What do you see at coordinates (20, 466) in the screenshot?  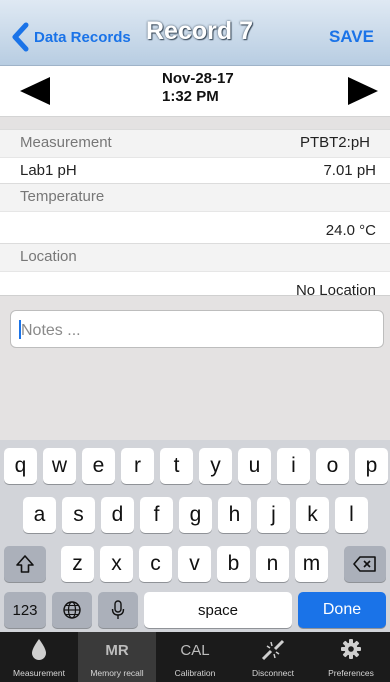 I see `key-q: q` at bounding box center [20, 466].